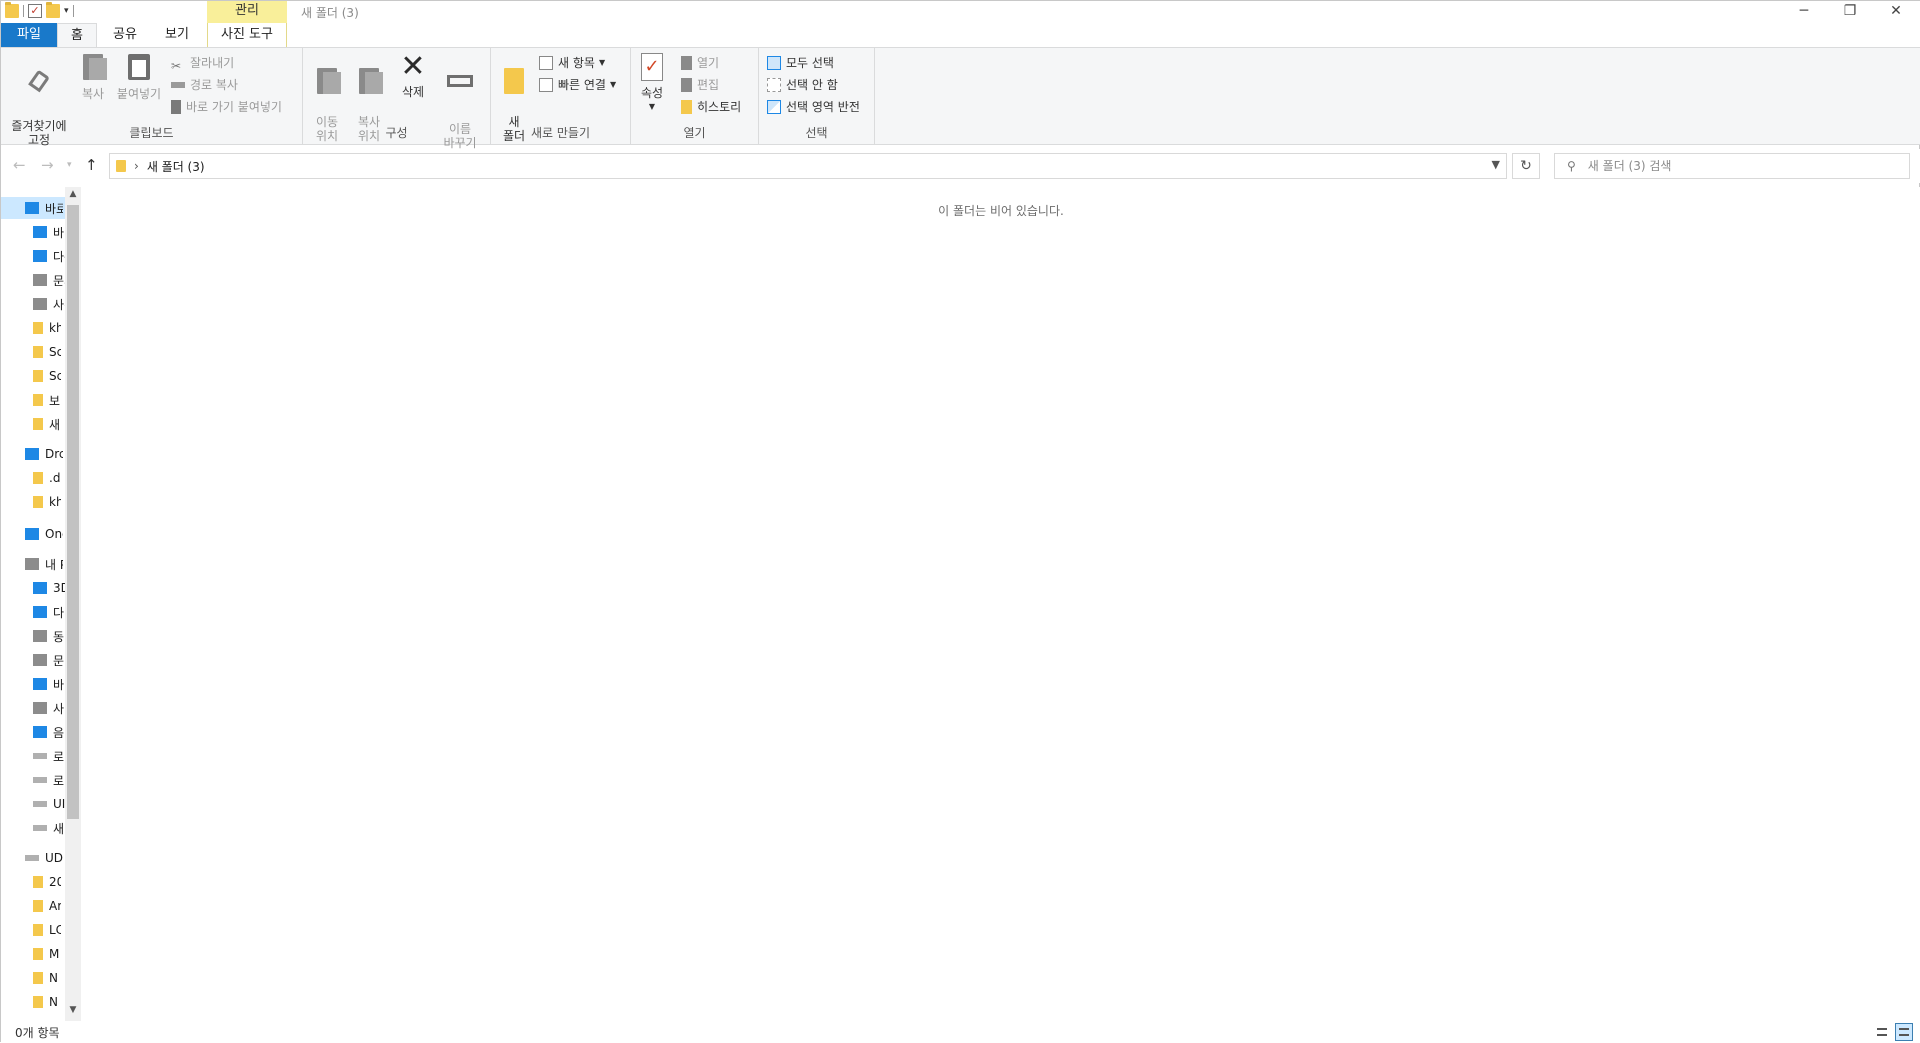 Image resolution: width=1920 pixels, height=1043 pixels. What do you see at coordinates (73, 194) in the screenshot?
I see `scroll-up-chevron-icon: ▲` at bounding box center [73, 194].